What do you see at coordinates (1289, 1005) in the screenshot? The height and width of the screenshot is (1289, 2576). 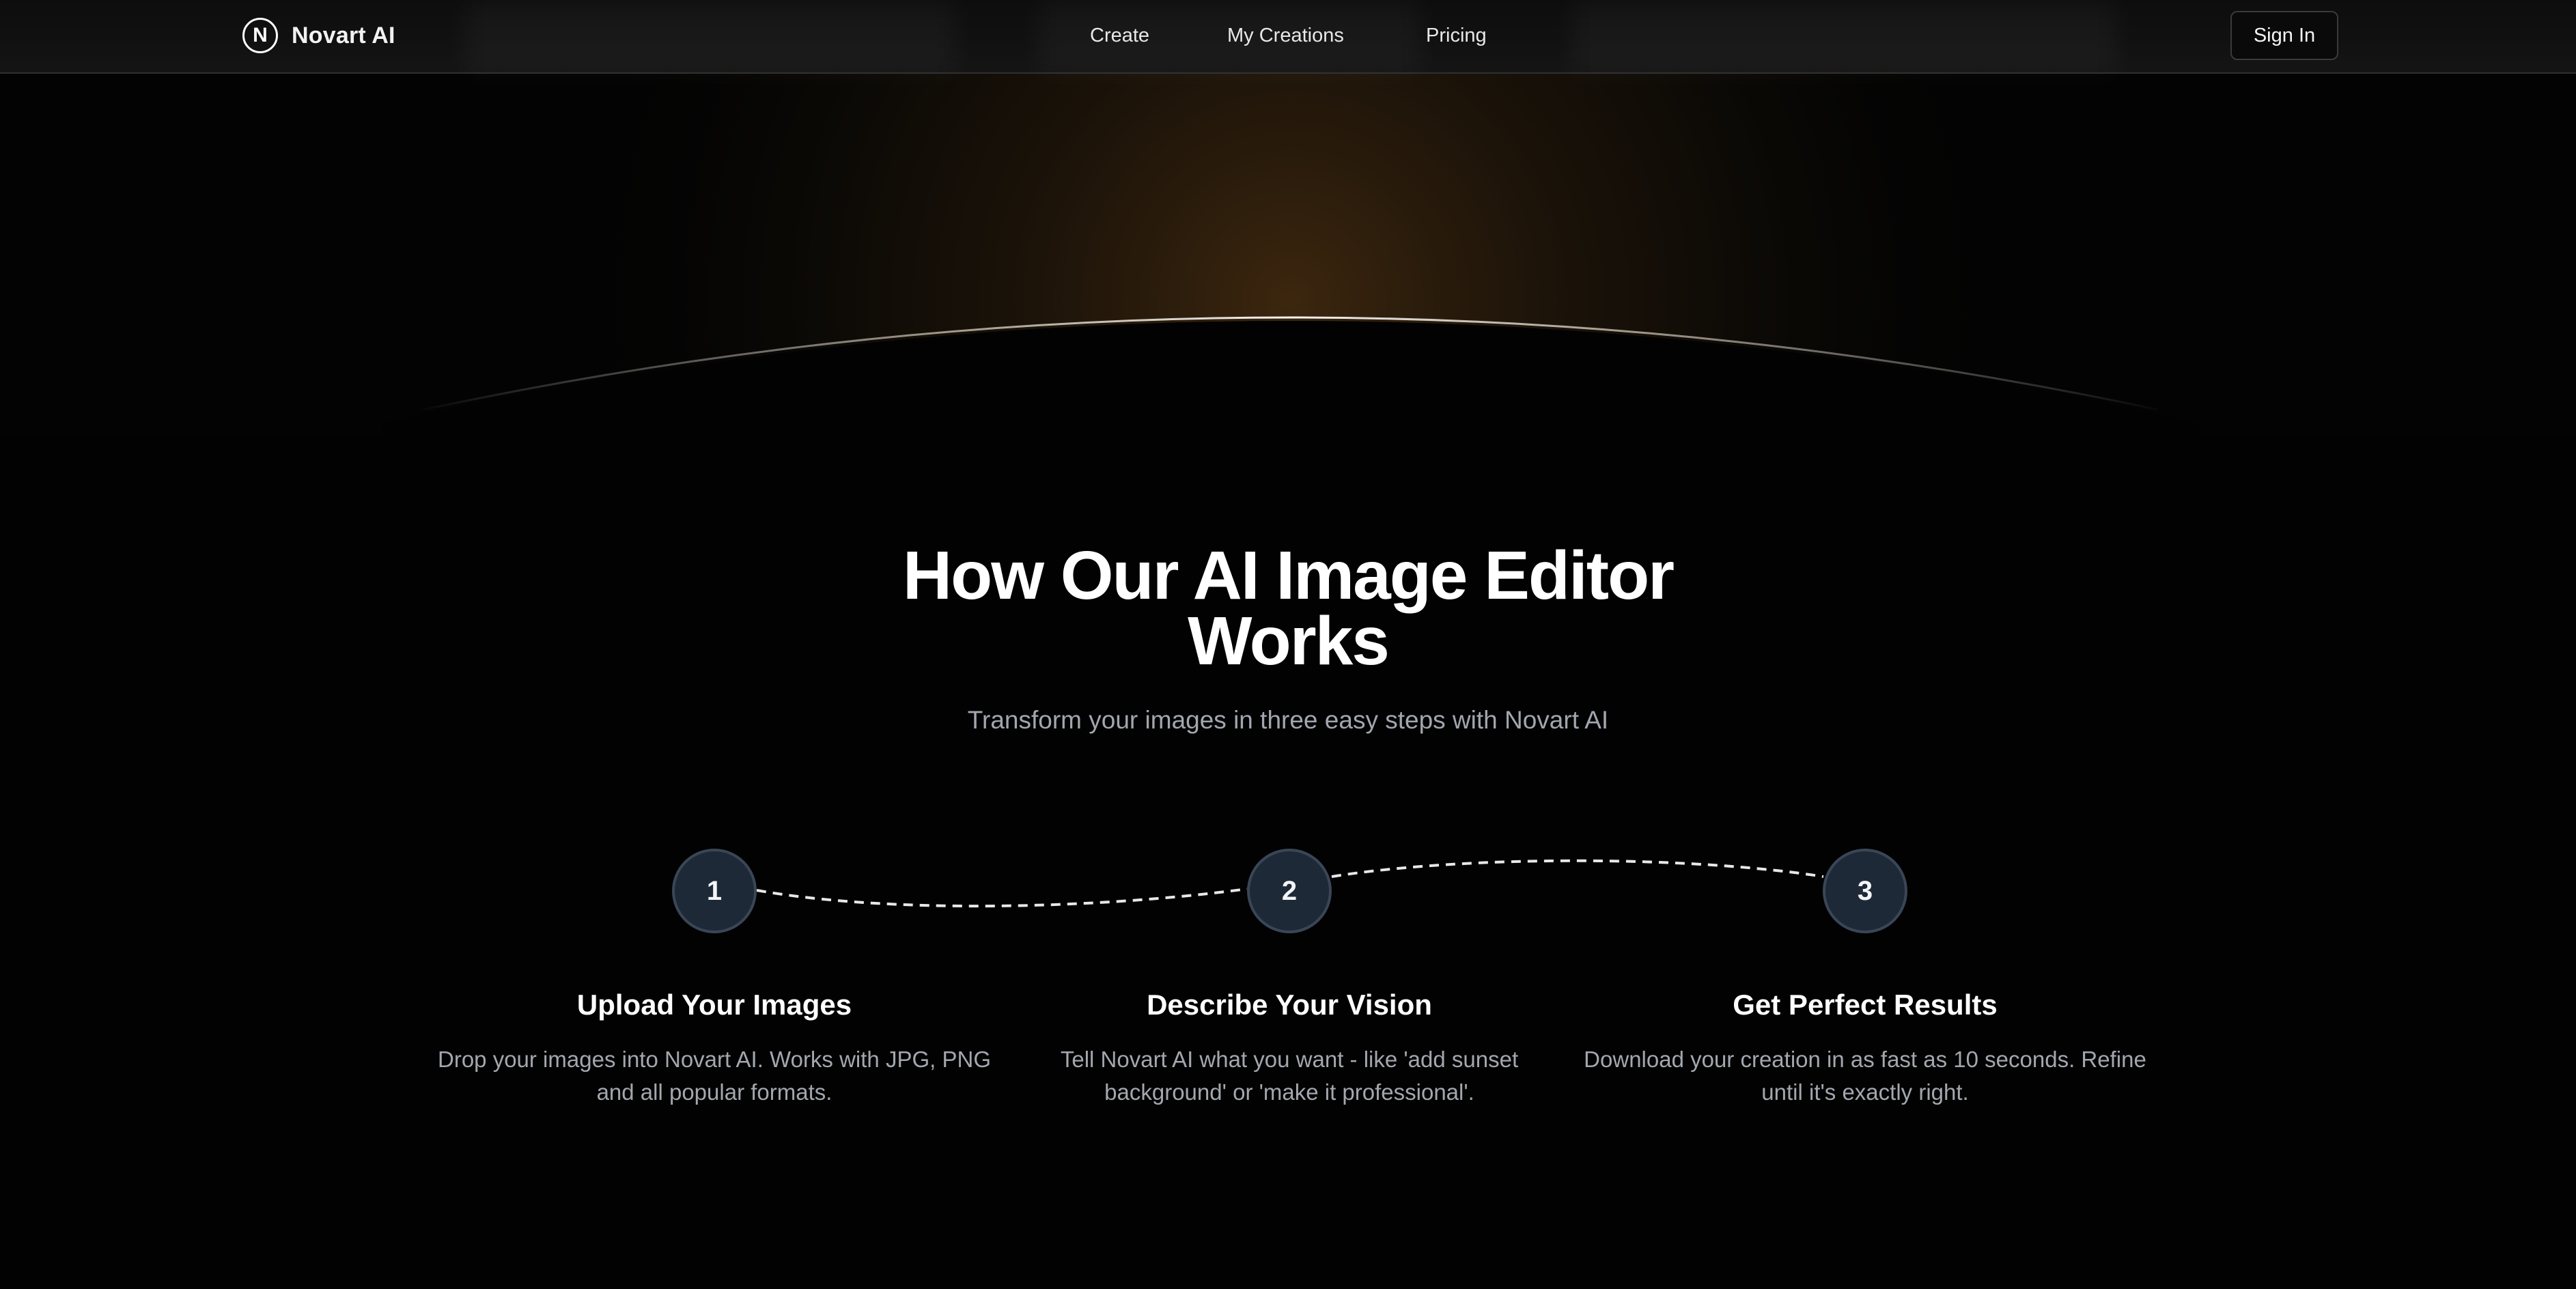 I see `step-2-title: Describe Your Vision` at bounding box center [1289, 1005].